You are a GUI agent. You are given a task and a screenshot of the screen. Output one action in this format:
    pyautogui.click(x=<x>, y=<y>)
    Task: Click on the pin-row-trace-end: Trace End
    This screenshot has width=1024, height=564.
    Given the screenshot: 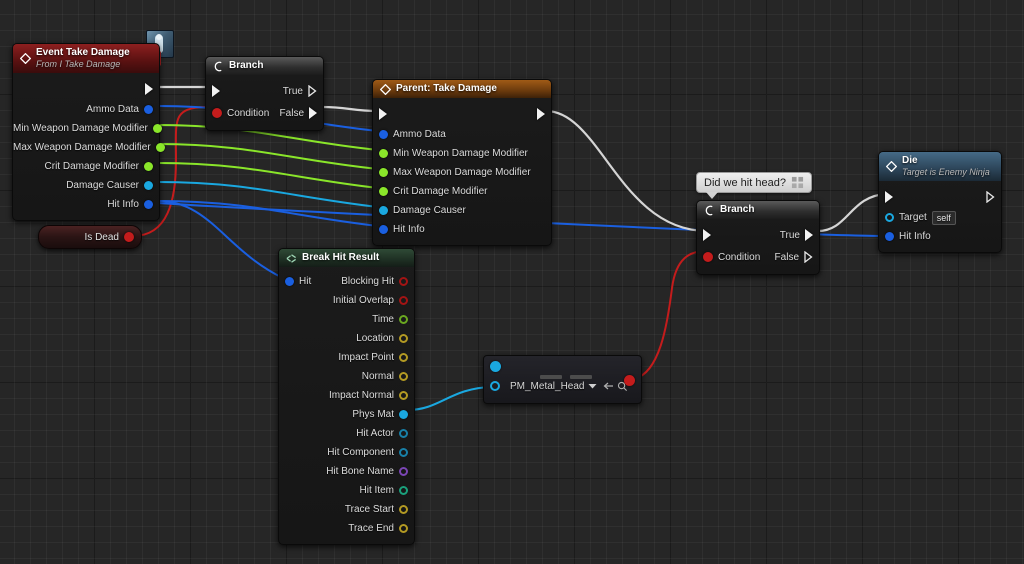 What is the action you would take?
    pyautogui.click(x=346, y=528)
    